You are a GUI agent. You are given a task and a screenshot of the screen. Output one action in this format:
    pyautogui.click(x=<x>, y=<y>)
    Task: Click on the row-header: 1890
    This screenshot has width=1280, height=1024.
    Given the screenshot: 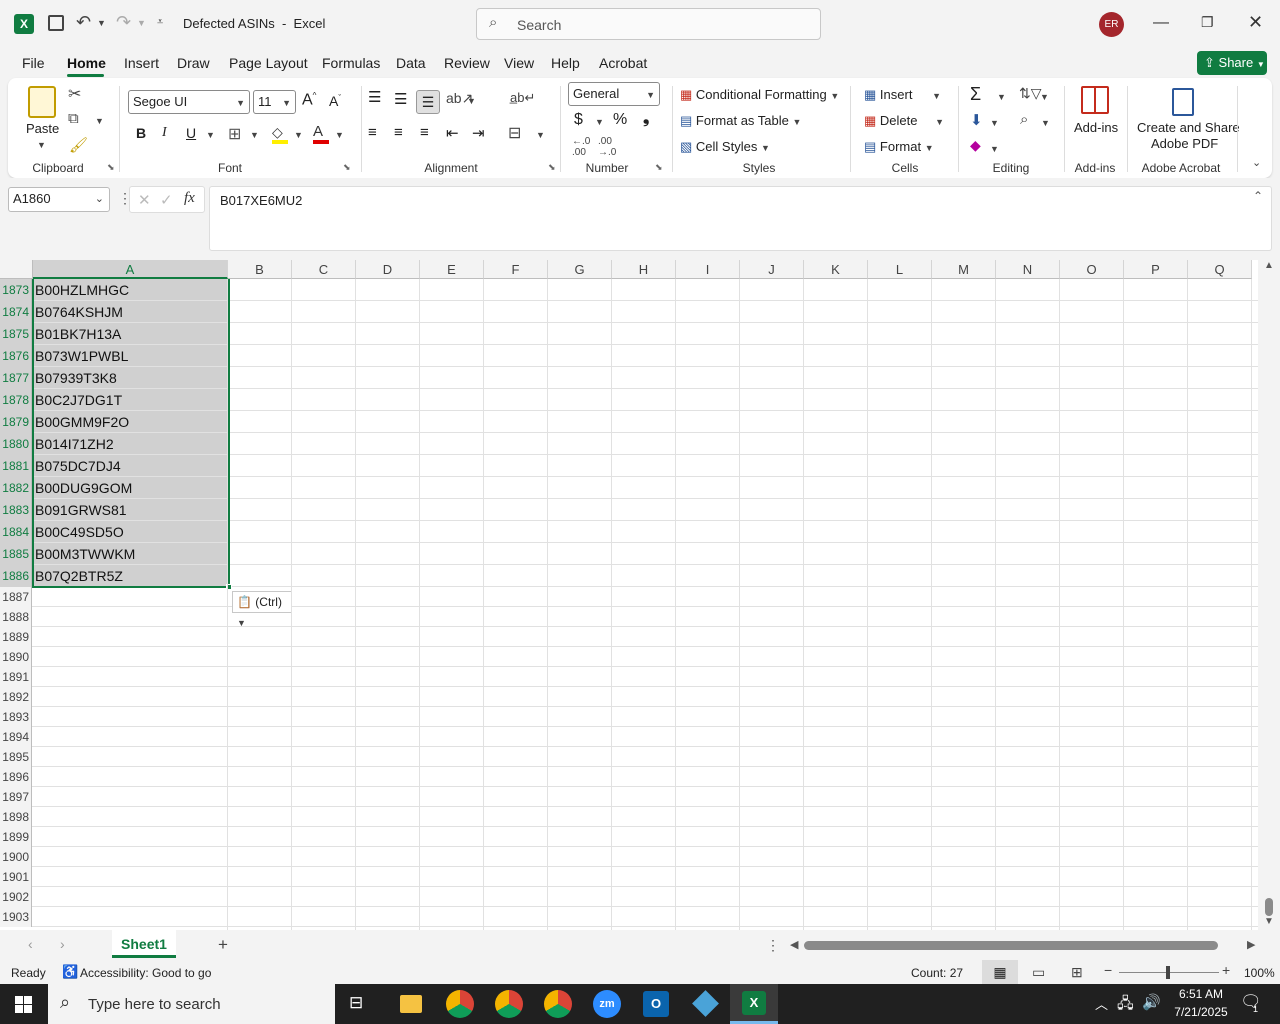 What is the action you would take?
    pyautogui.click(x=16, y=657)
    